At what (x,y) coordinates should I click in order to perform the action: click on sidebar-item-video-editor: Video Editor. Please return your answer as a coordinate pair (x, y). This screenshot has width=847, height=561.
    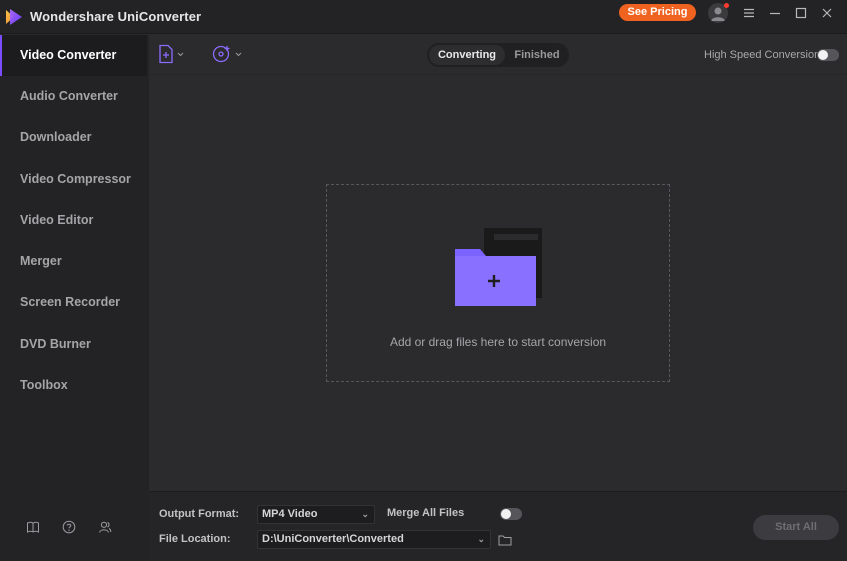
    Looking at the image, I should click on (73, 220).